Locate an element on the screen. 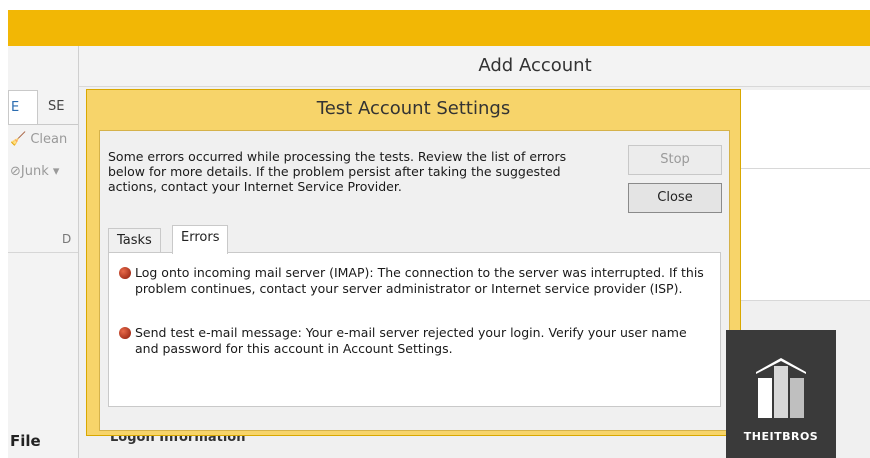 The image size is (870, 458). clean-up-label: Clean is located at coordinates (49, 139).